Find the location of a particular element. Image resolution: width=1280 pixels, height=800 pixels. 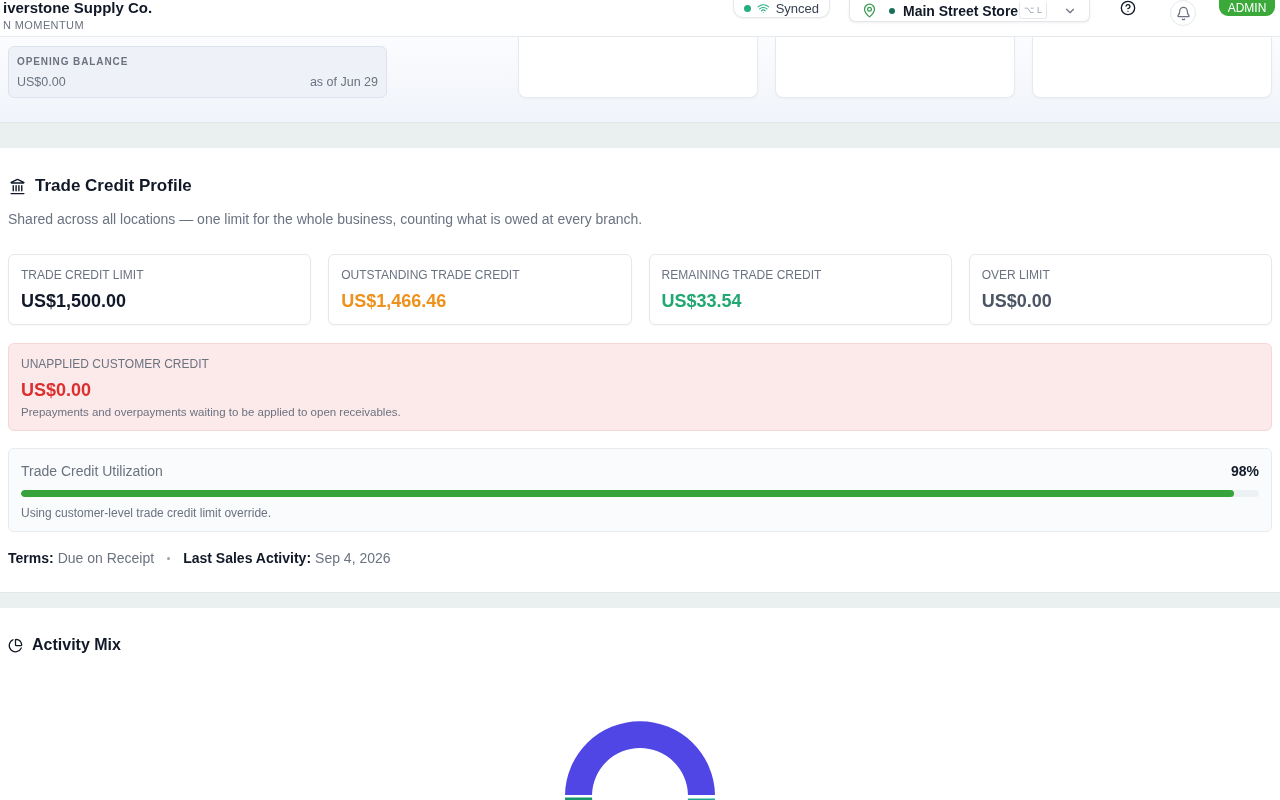

stat-value: US$33.54 is located at coordinates (702, 301).